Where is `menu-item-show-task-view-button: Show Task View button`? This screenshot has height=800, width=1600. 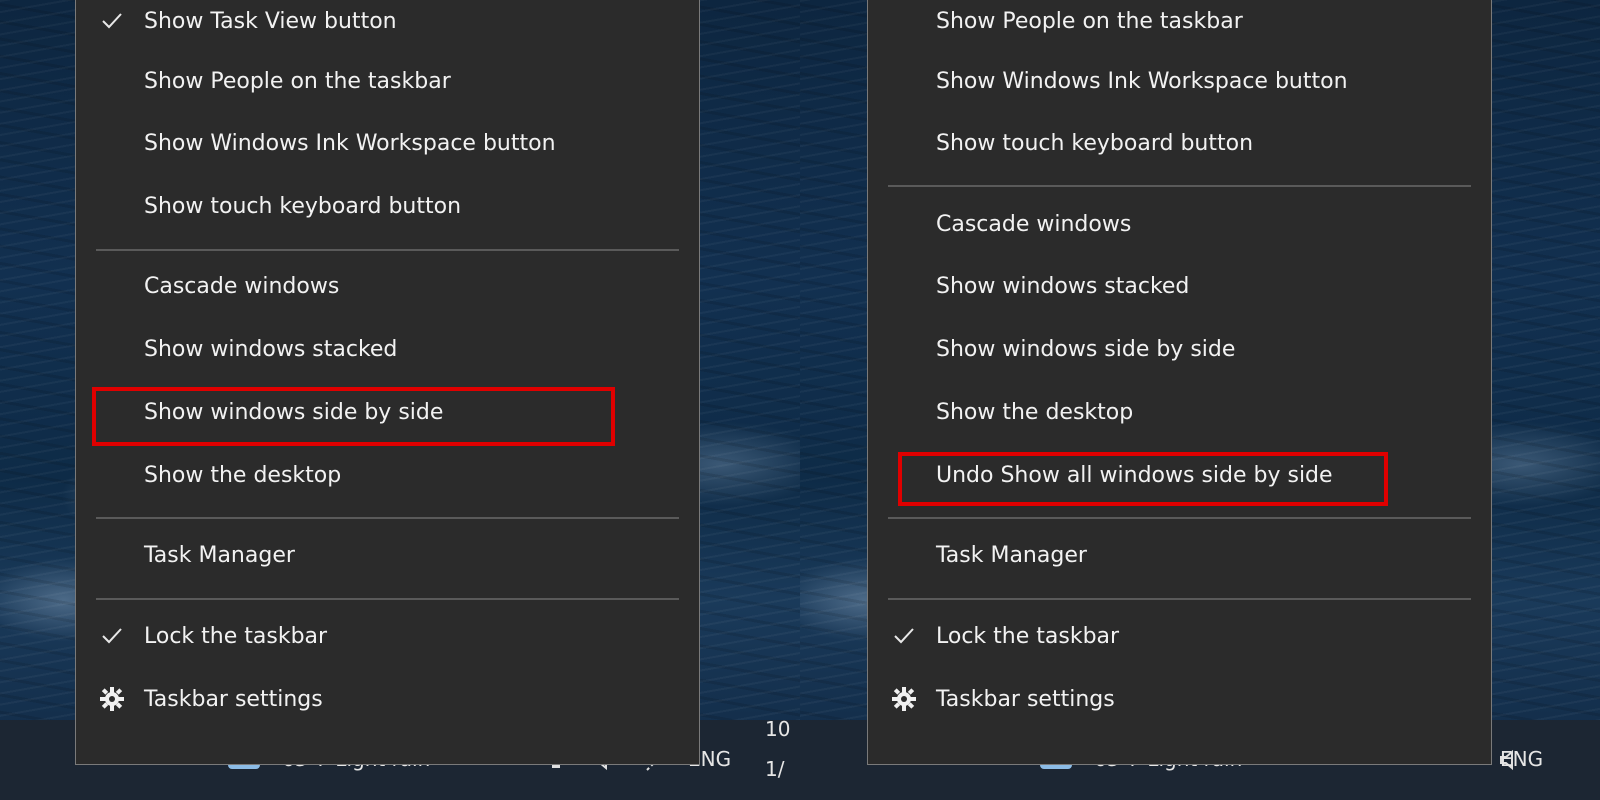 menu-item-show-task-view-button: Show Task View button is located at coordinates (387, 23).